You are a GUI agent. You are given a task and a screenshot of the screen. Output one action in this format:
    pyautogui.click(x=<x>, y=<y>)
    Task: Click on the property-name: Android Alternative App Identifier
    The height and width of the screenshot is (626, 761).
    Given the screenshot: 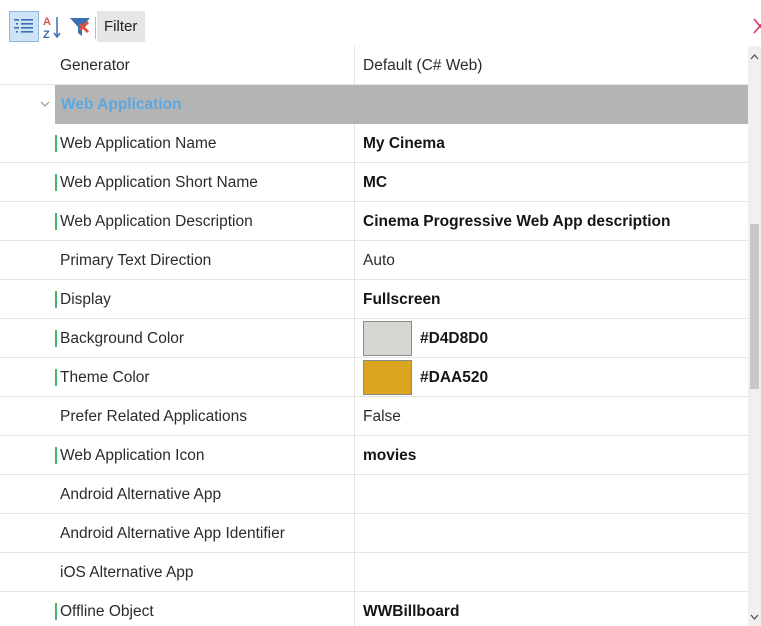 What is the action you would take?
    pyautogui.click(x=177, y=533)
    